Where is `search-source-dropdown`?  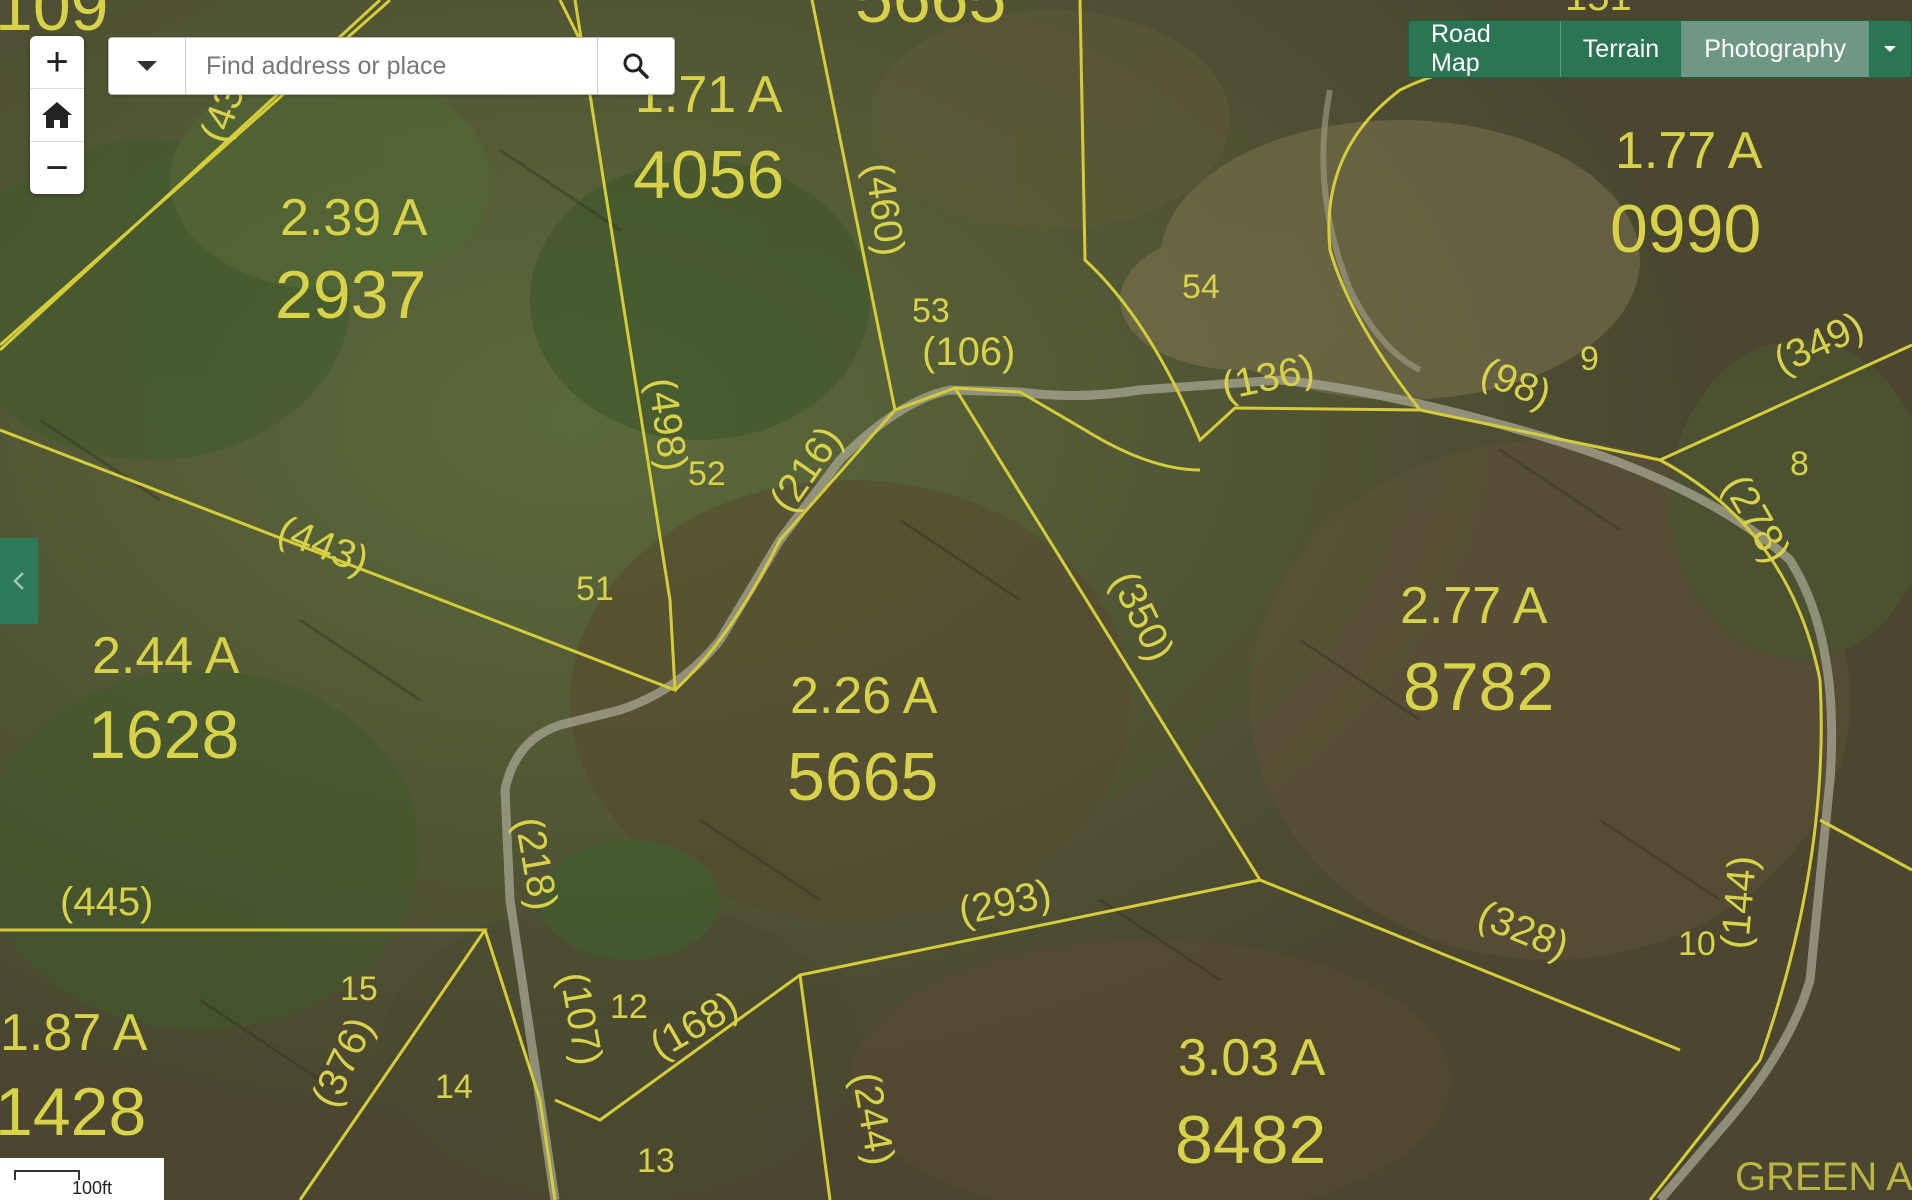
search-source-dropdown is located at coordinates (147, 66).